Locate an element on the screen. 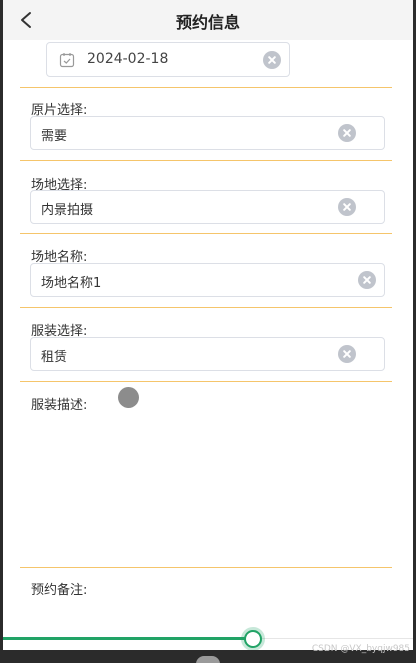  original-photo-select: 需要 is located at coordinates (207, 133).